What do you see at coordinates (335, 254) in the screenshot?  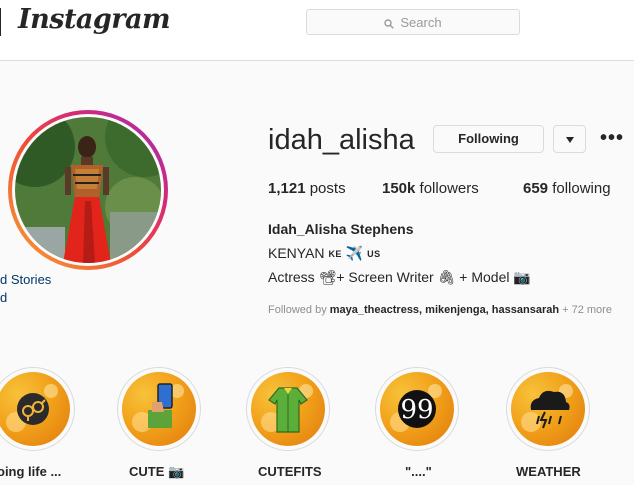 I see `kenya-flag-icon: KE` at bounding box center [335, 254].